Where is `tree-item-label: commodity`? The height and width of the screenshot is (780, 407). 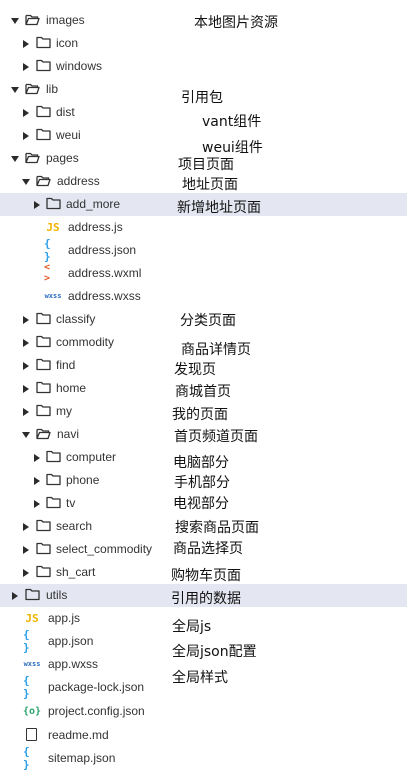 tree-item-label: commodity is located at coordinates (85, 342).